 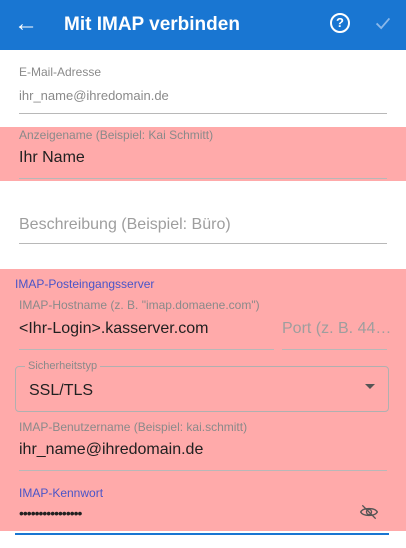 What do you see at coordinates (85, 284) in the screenshot?
I see `incoming-server-section-title: IMAP-Posteingangsserver` at bounding box center [85, 284].